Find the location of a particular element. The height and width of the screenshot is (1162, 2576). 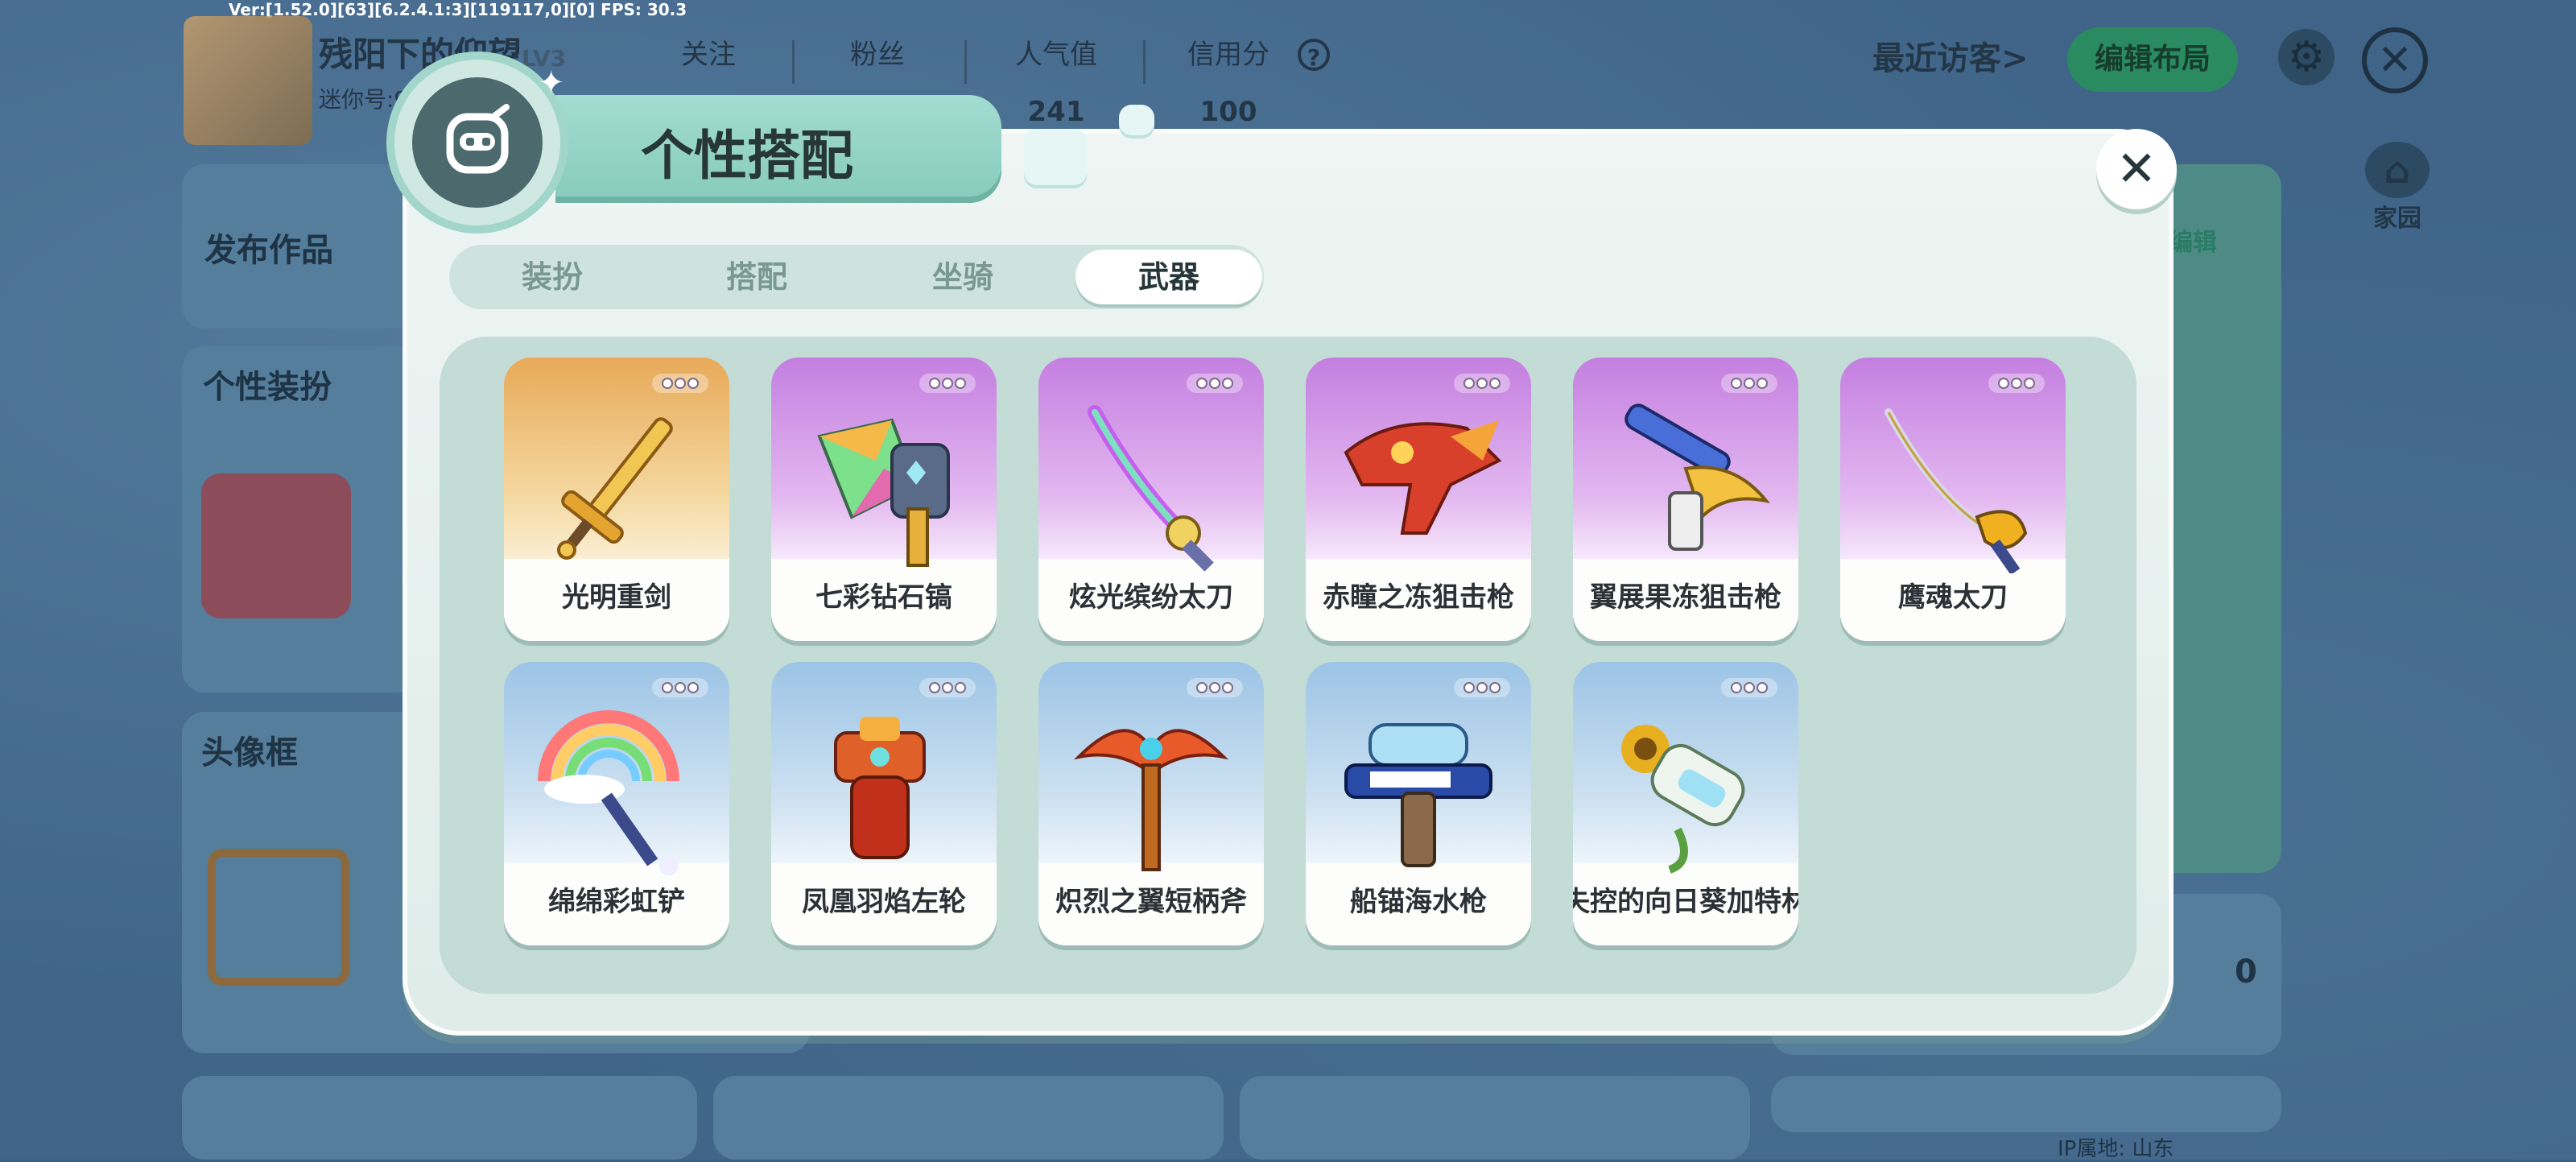

help-icon: ? is located at coordinates (1314, 55).